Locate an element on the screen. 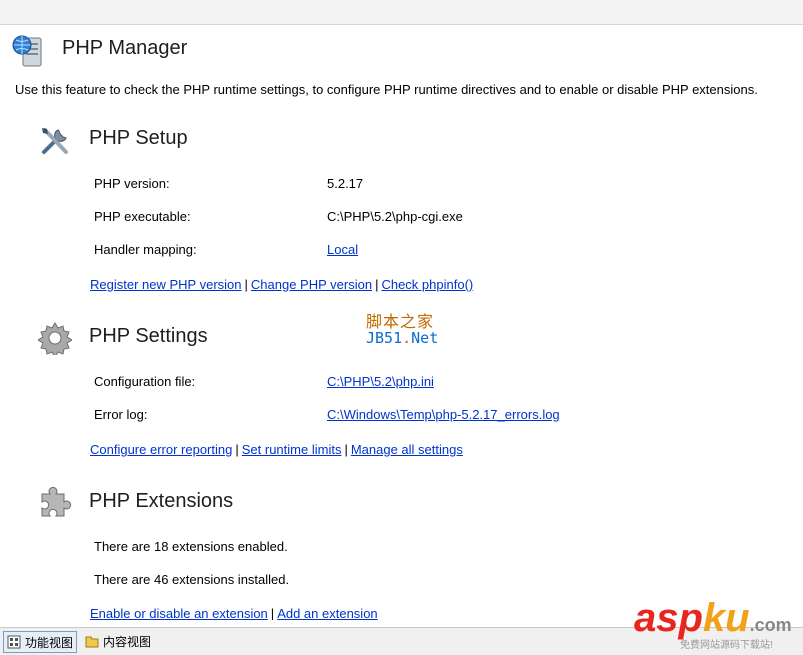 This screenshot has height=655, width=803. watermark-aspku-subtitle: 免费网站源码下载站! is located at coordinates (726, 645).